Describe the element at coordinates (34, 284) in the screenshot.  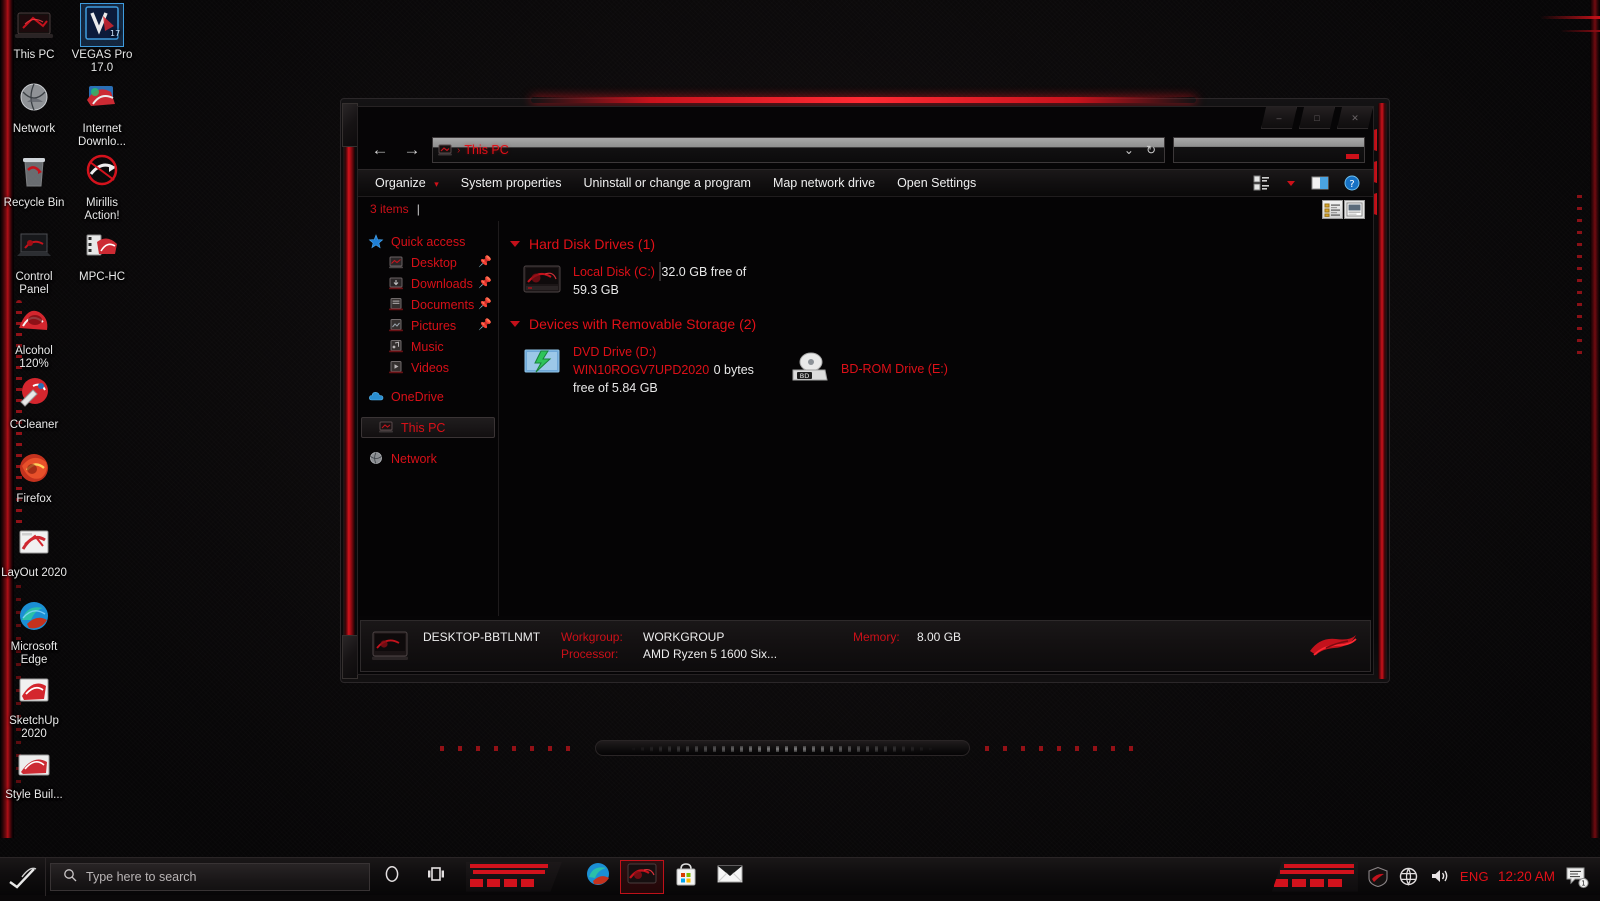
I see `desktop-icon-label: Control Panel` at that location.